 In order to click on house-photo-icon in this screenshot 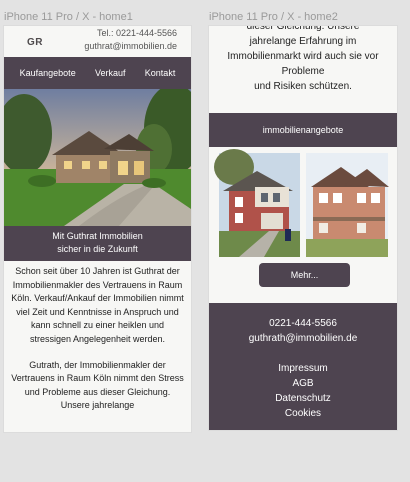, I will do `click(97, 157)`.